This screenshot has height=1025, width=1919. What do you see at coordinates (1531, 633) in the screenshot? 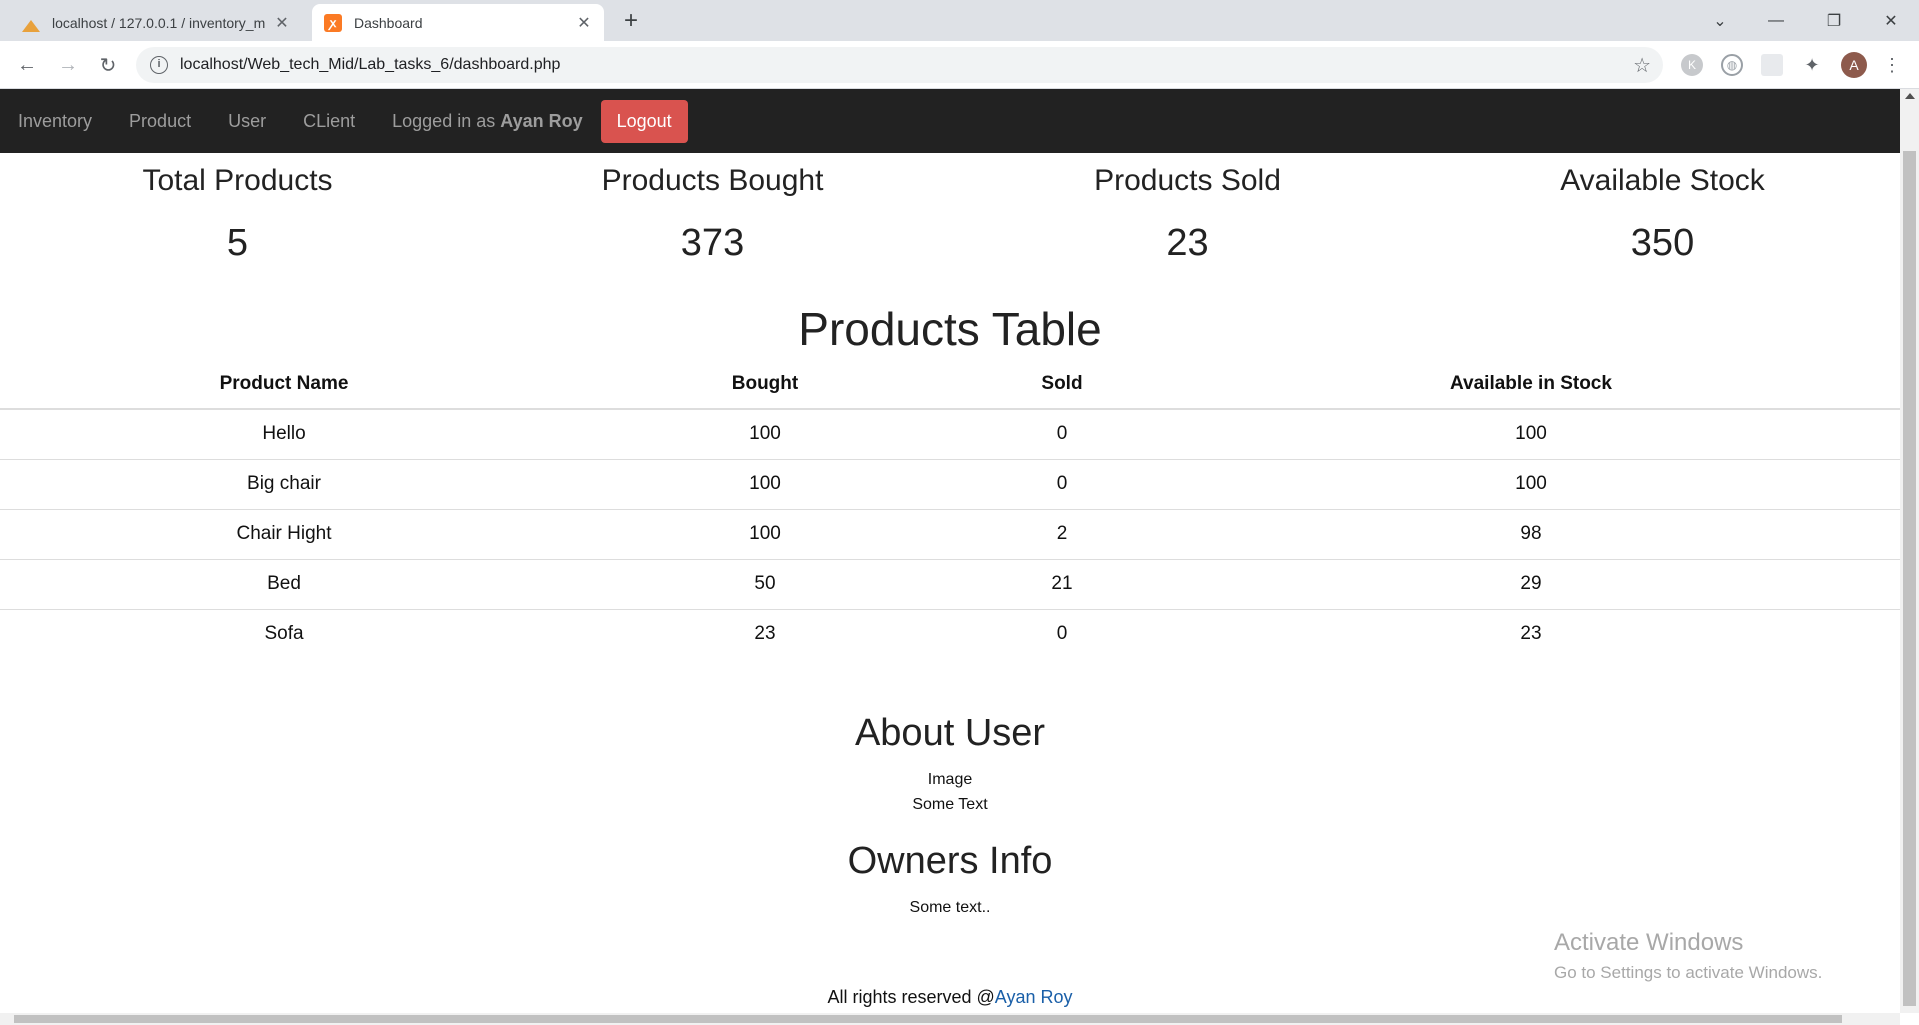
I see `cell-available: 23` at bounding box center [1531, 633].